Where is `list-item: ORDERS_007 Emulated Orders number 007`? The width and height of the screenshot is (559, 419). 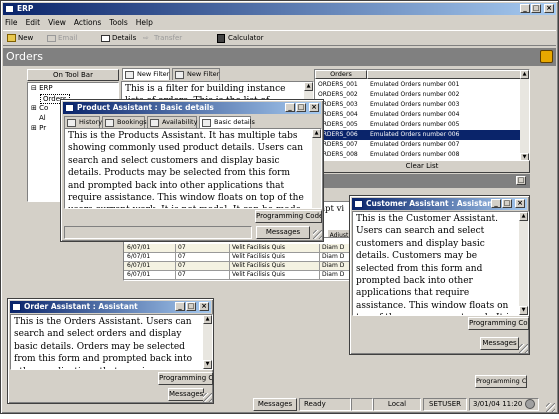 list-item: ORDERS_007 Emulated Orders number 007 is located at coordinates (418, 145).